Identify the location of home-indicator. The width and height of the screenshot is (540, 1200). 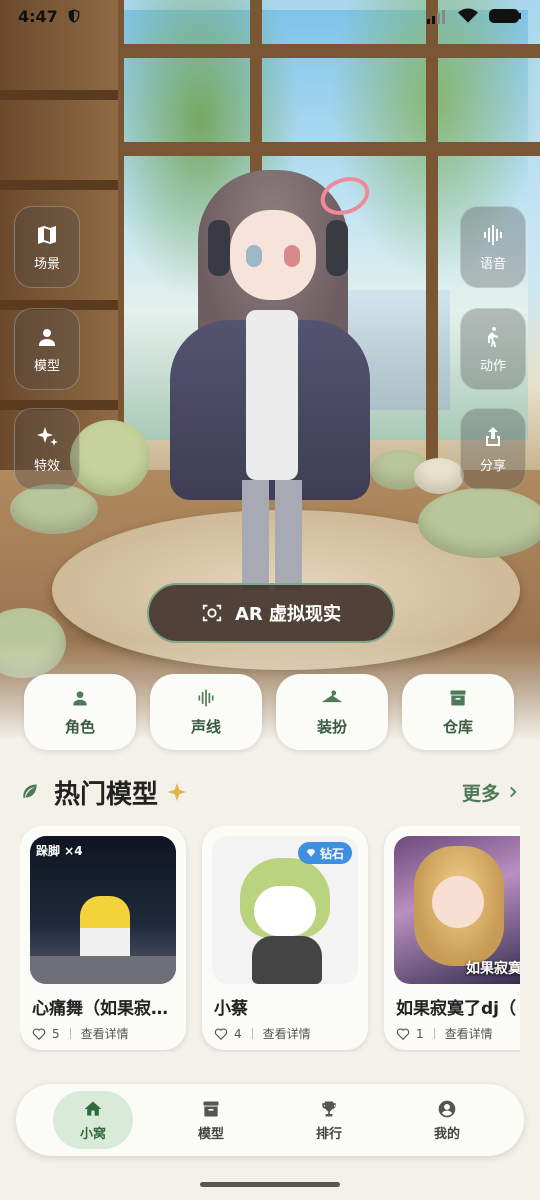
(270, 1184).